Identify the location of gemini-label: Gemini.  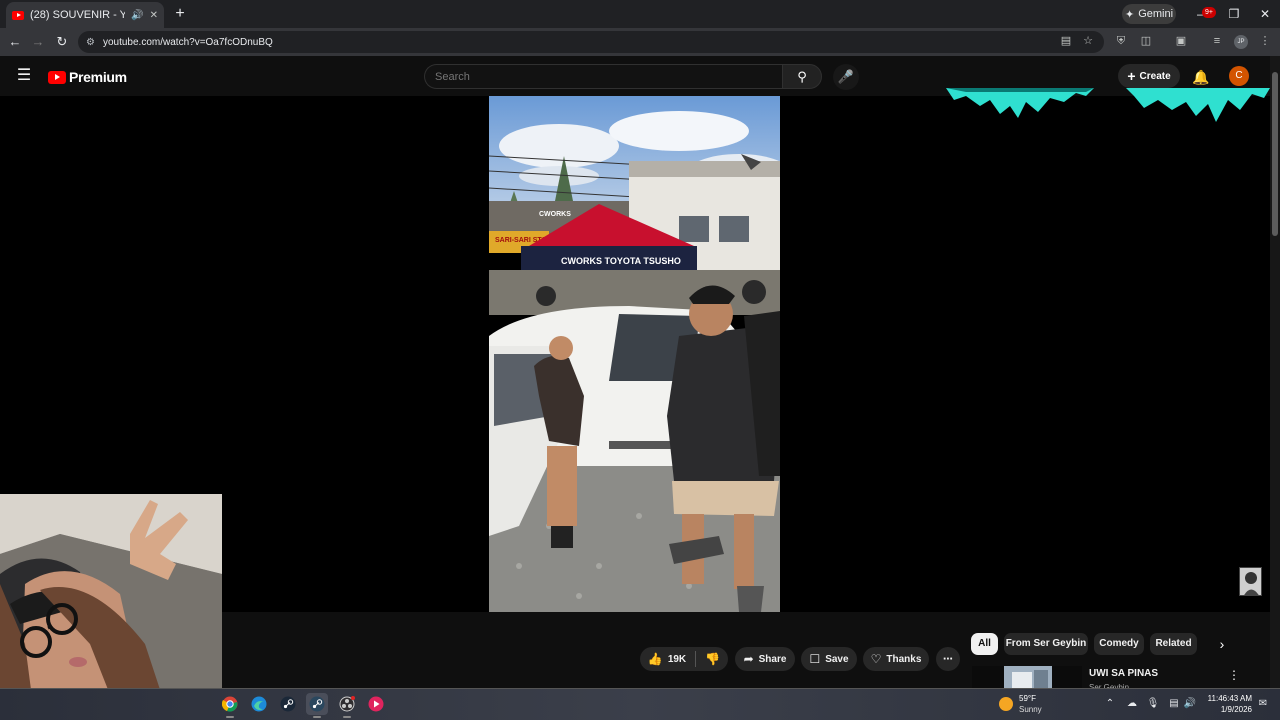
(1156, 14).